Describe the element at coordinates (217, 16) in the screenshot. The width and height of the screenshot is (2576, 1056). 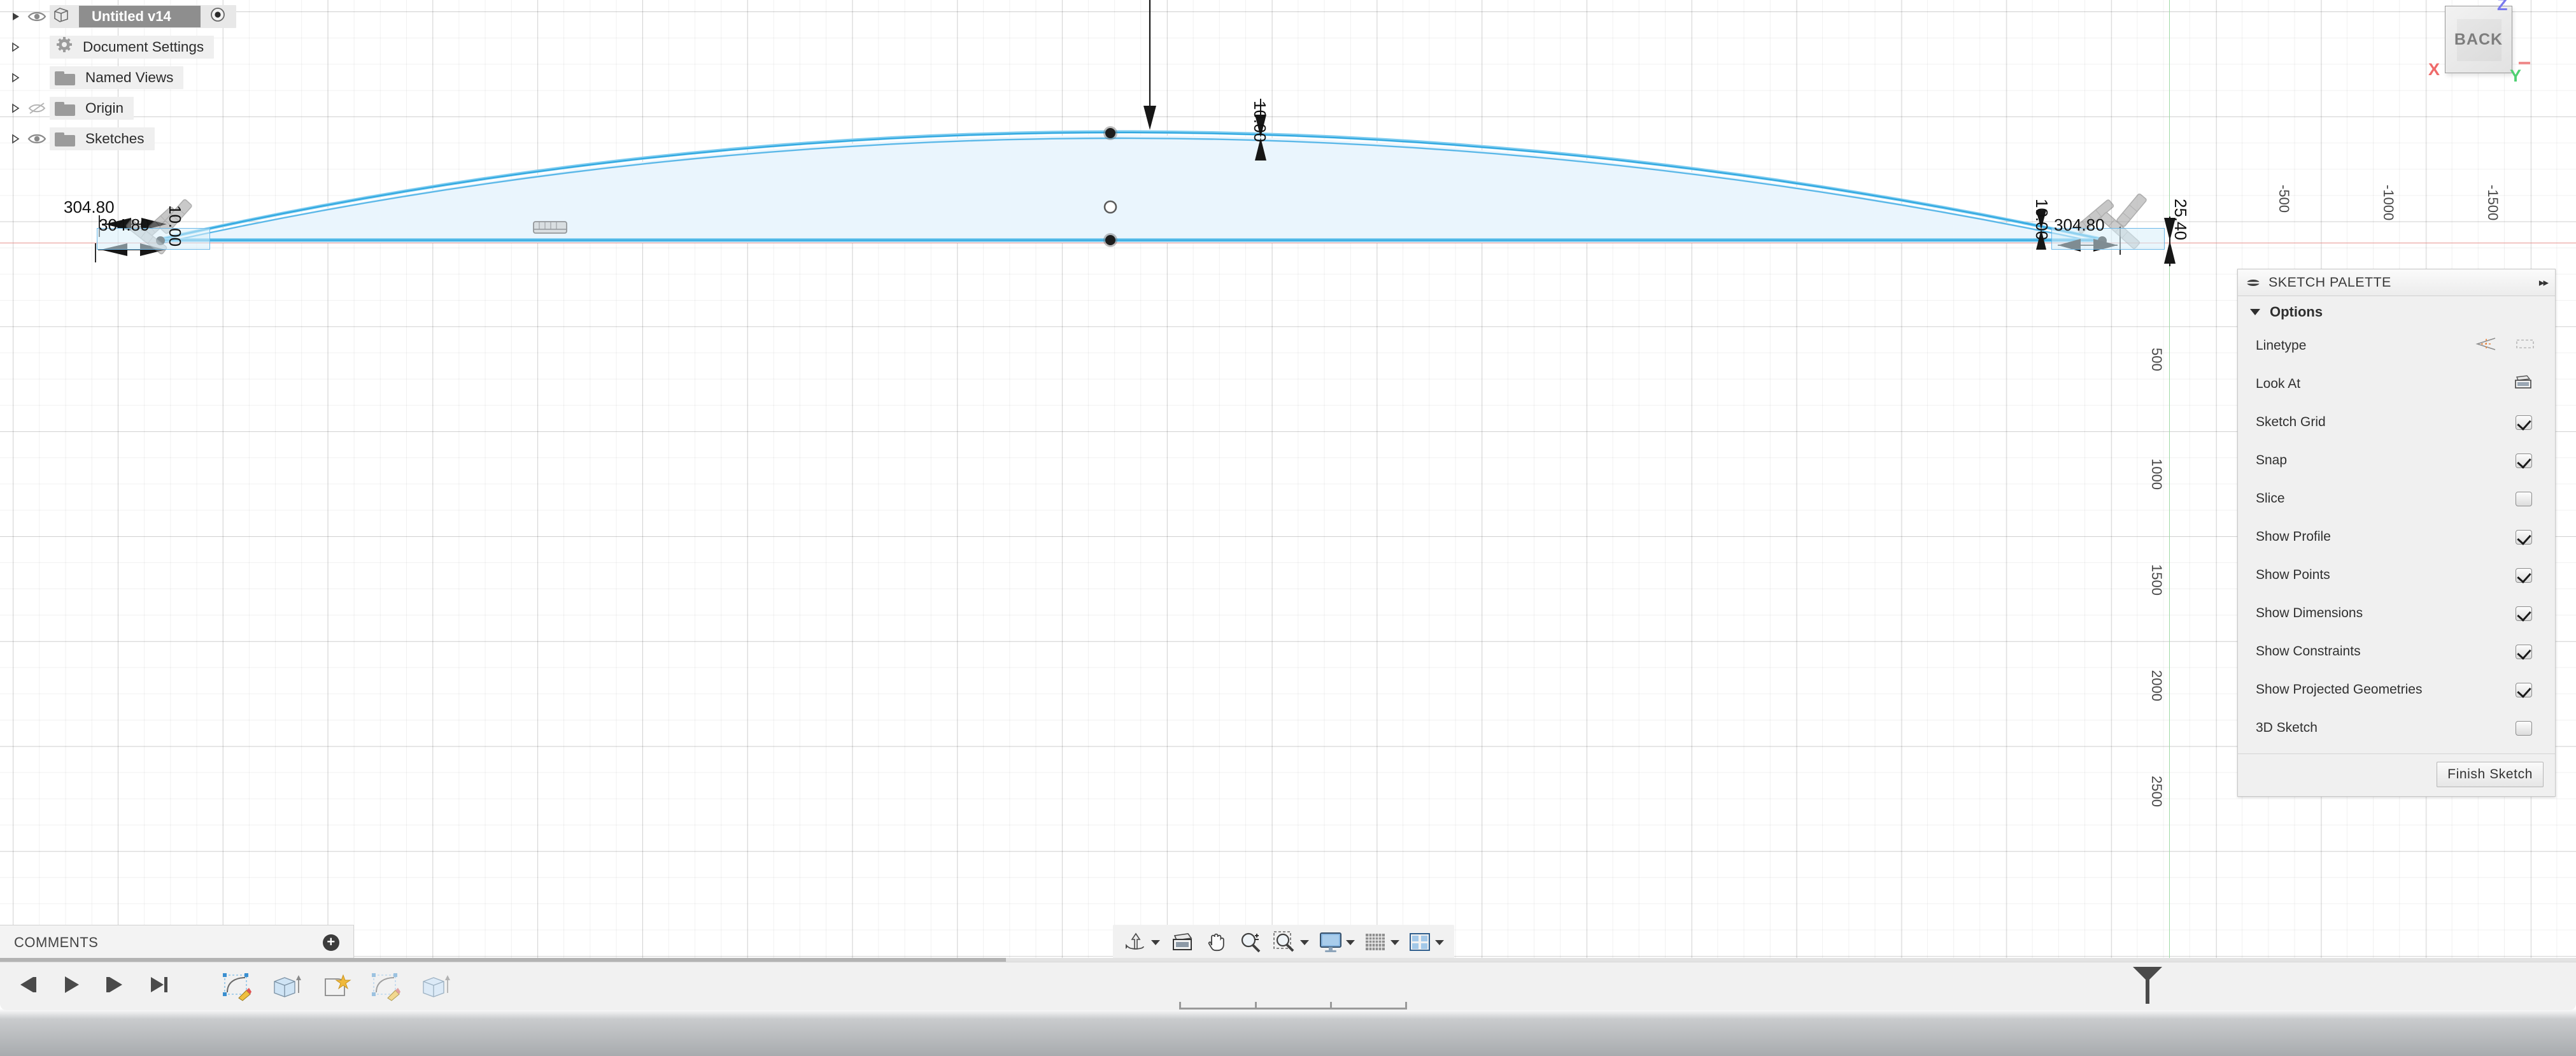
I see `radio-active-icon` at that location.